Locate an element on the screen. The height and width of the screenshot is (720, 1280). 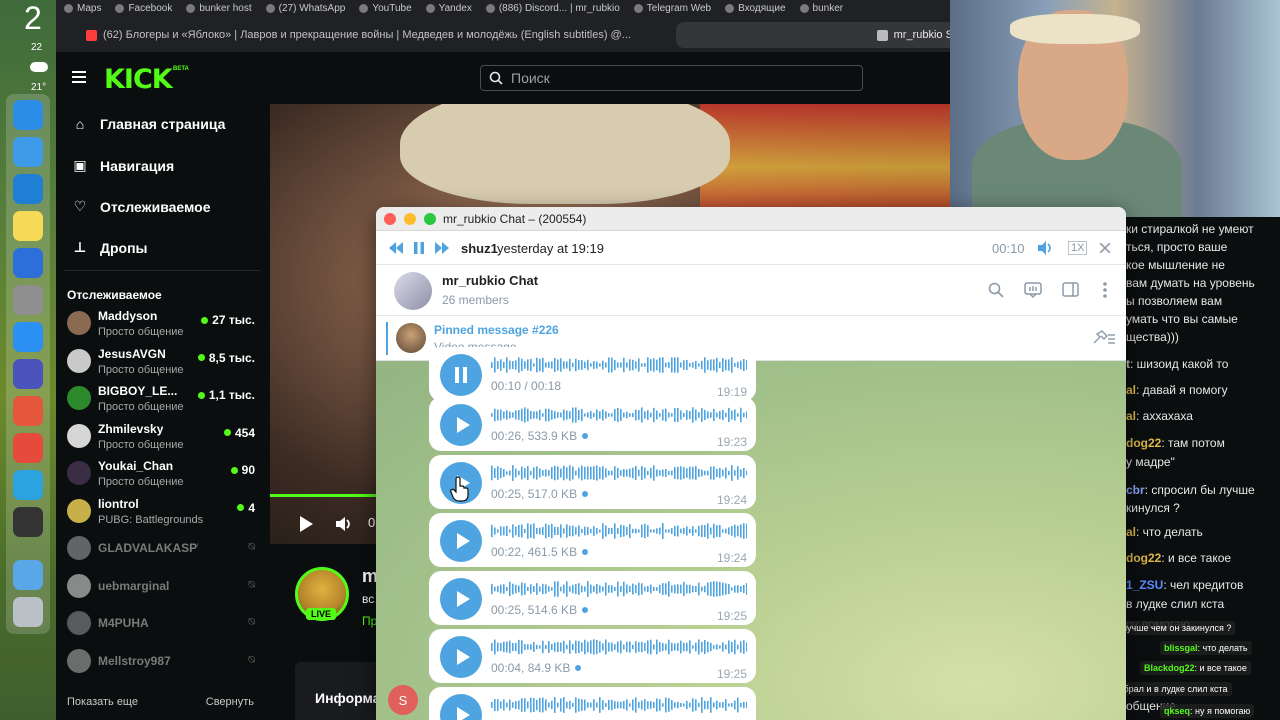
safari-icon is located at coordinates (28, 152).